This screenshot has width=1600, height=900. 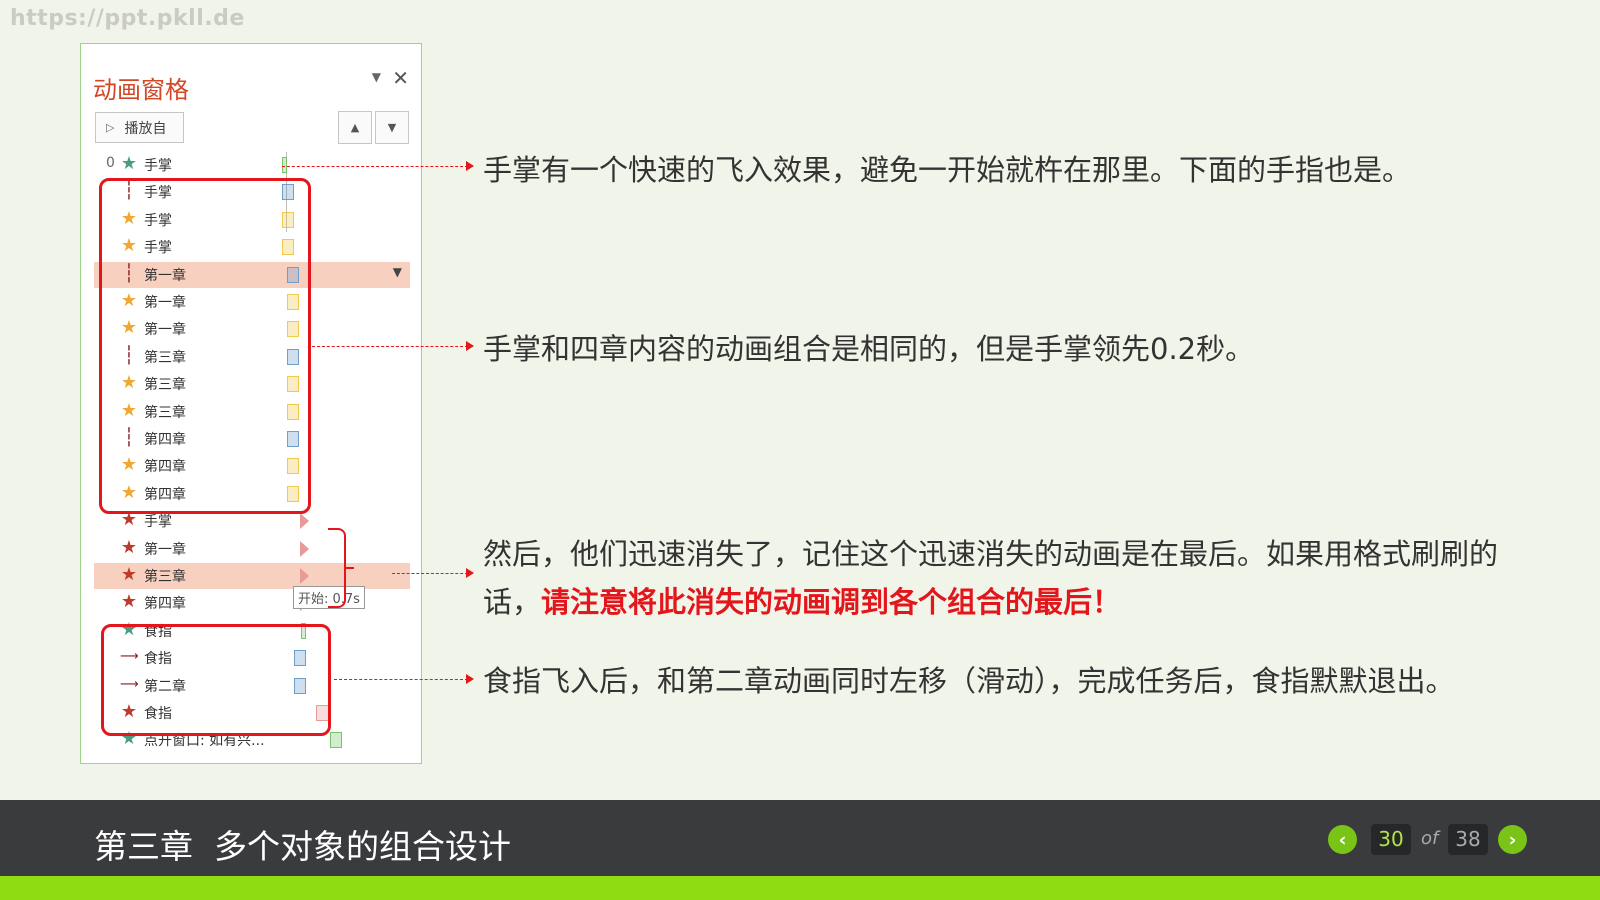 What do you see at coordinates (1430, 838) in the screenshot?
I see `page-of-label: of` at bounding box center [1430, 838].